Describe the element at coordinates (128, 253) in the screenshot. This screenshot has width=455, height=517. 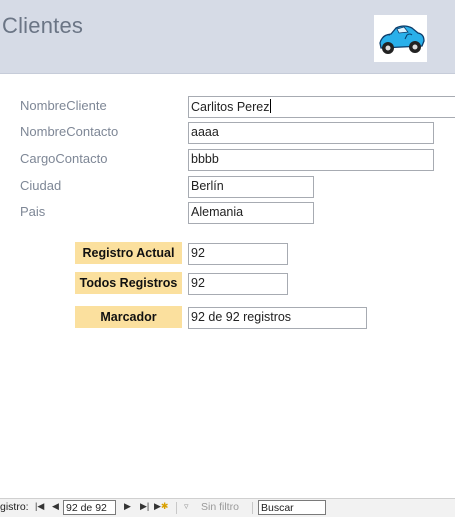
I see `registro-actual-label: Registro Actual` at that location.